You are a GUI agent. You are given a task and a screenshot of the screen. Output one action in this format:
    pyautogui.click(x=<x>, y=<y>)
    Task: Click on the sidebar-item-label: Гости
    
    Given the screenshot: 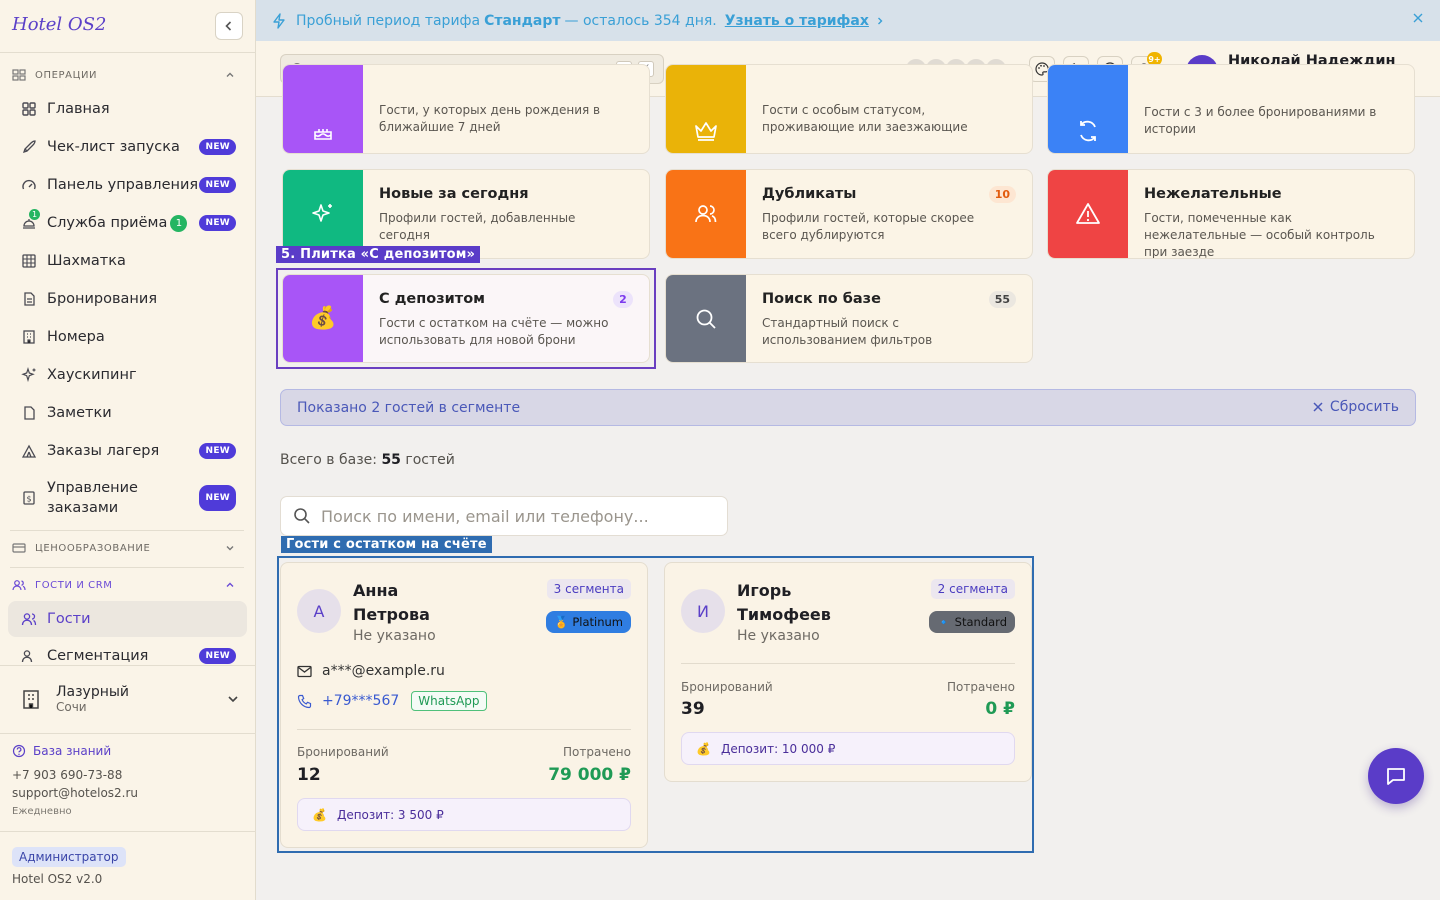 What is the action you would take?
    pyautogui.click(x=69, y=619)
    